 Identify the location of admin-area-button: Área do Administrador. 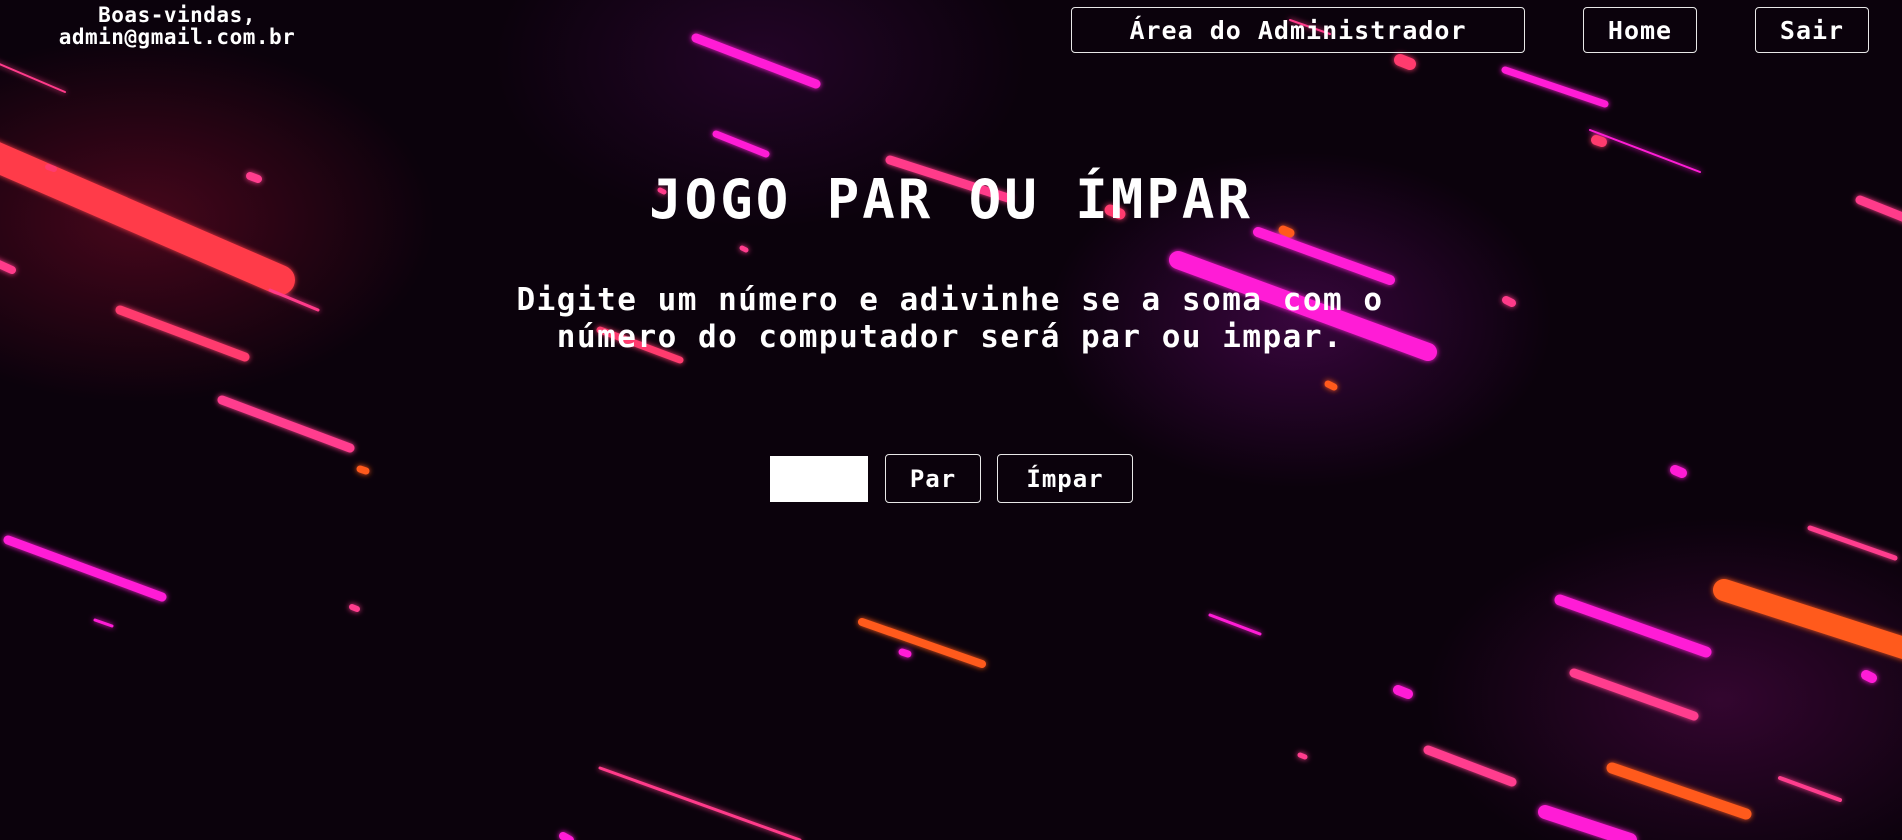
(1298, 30).